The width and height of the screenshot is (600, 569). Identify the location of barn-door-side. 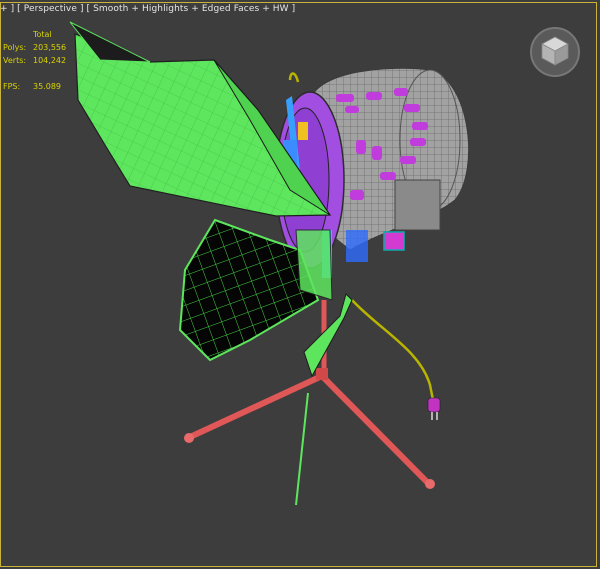
(328, 335).